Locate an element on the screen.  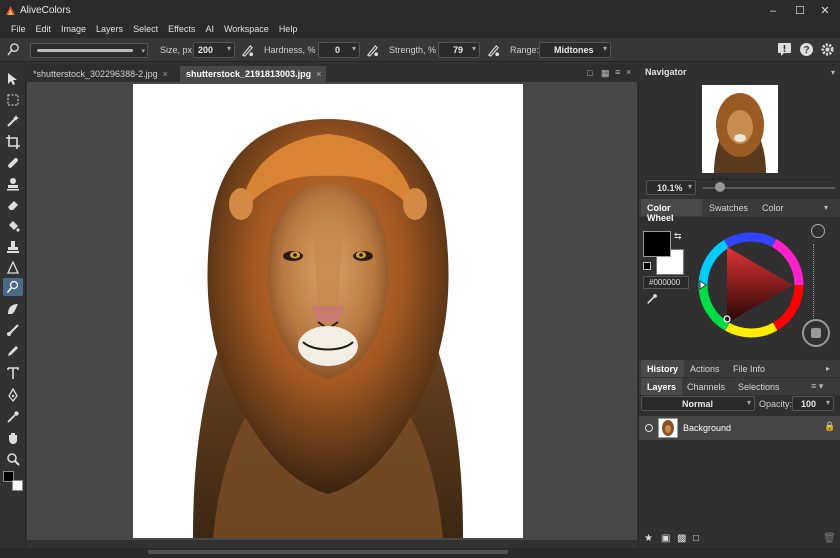
pressure-size-icon is located at coordinates (247, 50).